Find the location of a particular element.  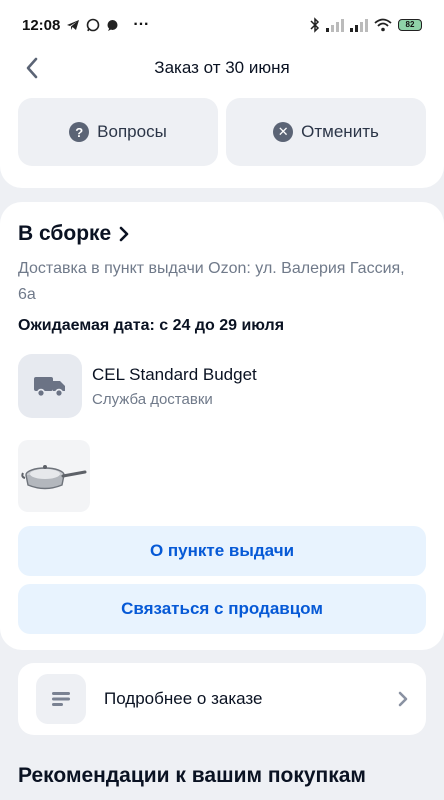

document-lines-icon is located at coordinates (61, 699).